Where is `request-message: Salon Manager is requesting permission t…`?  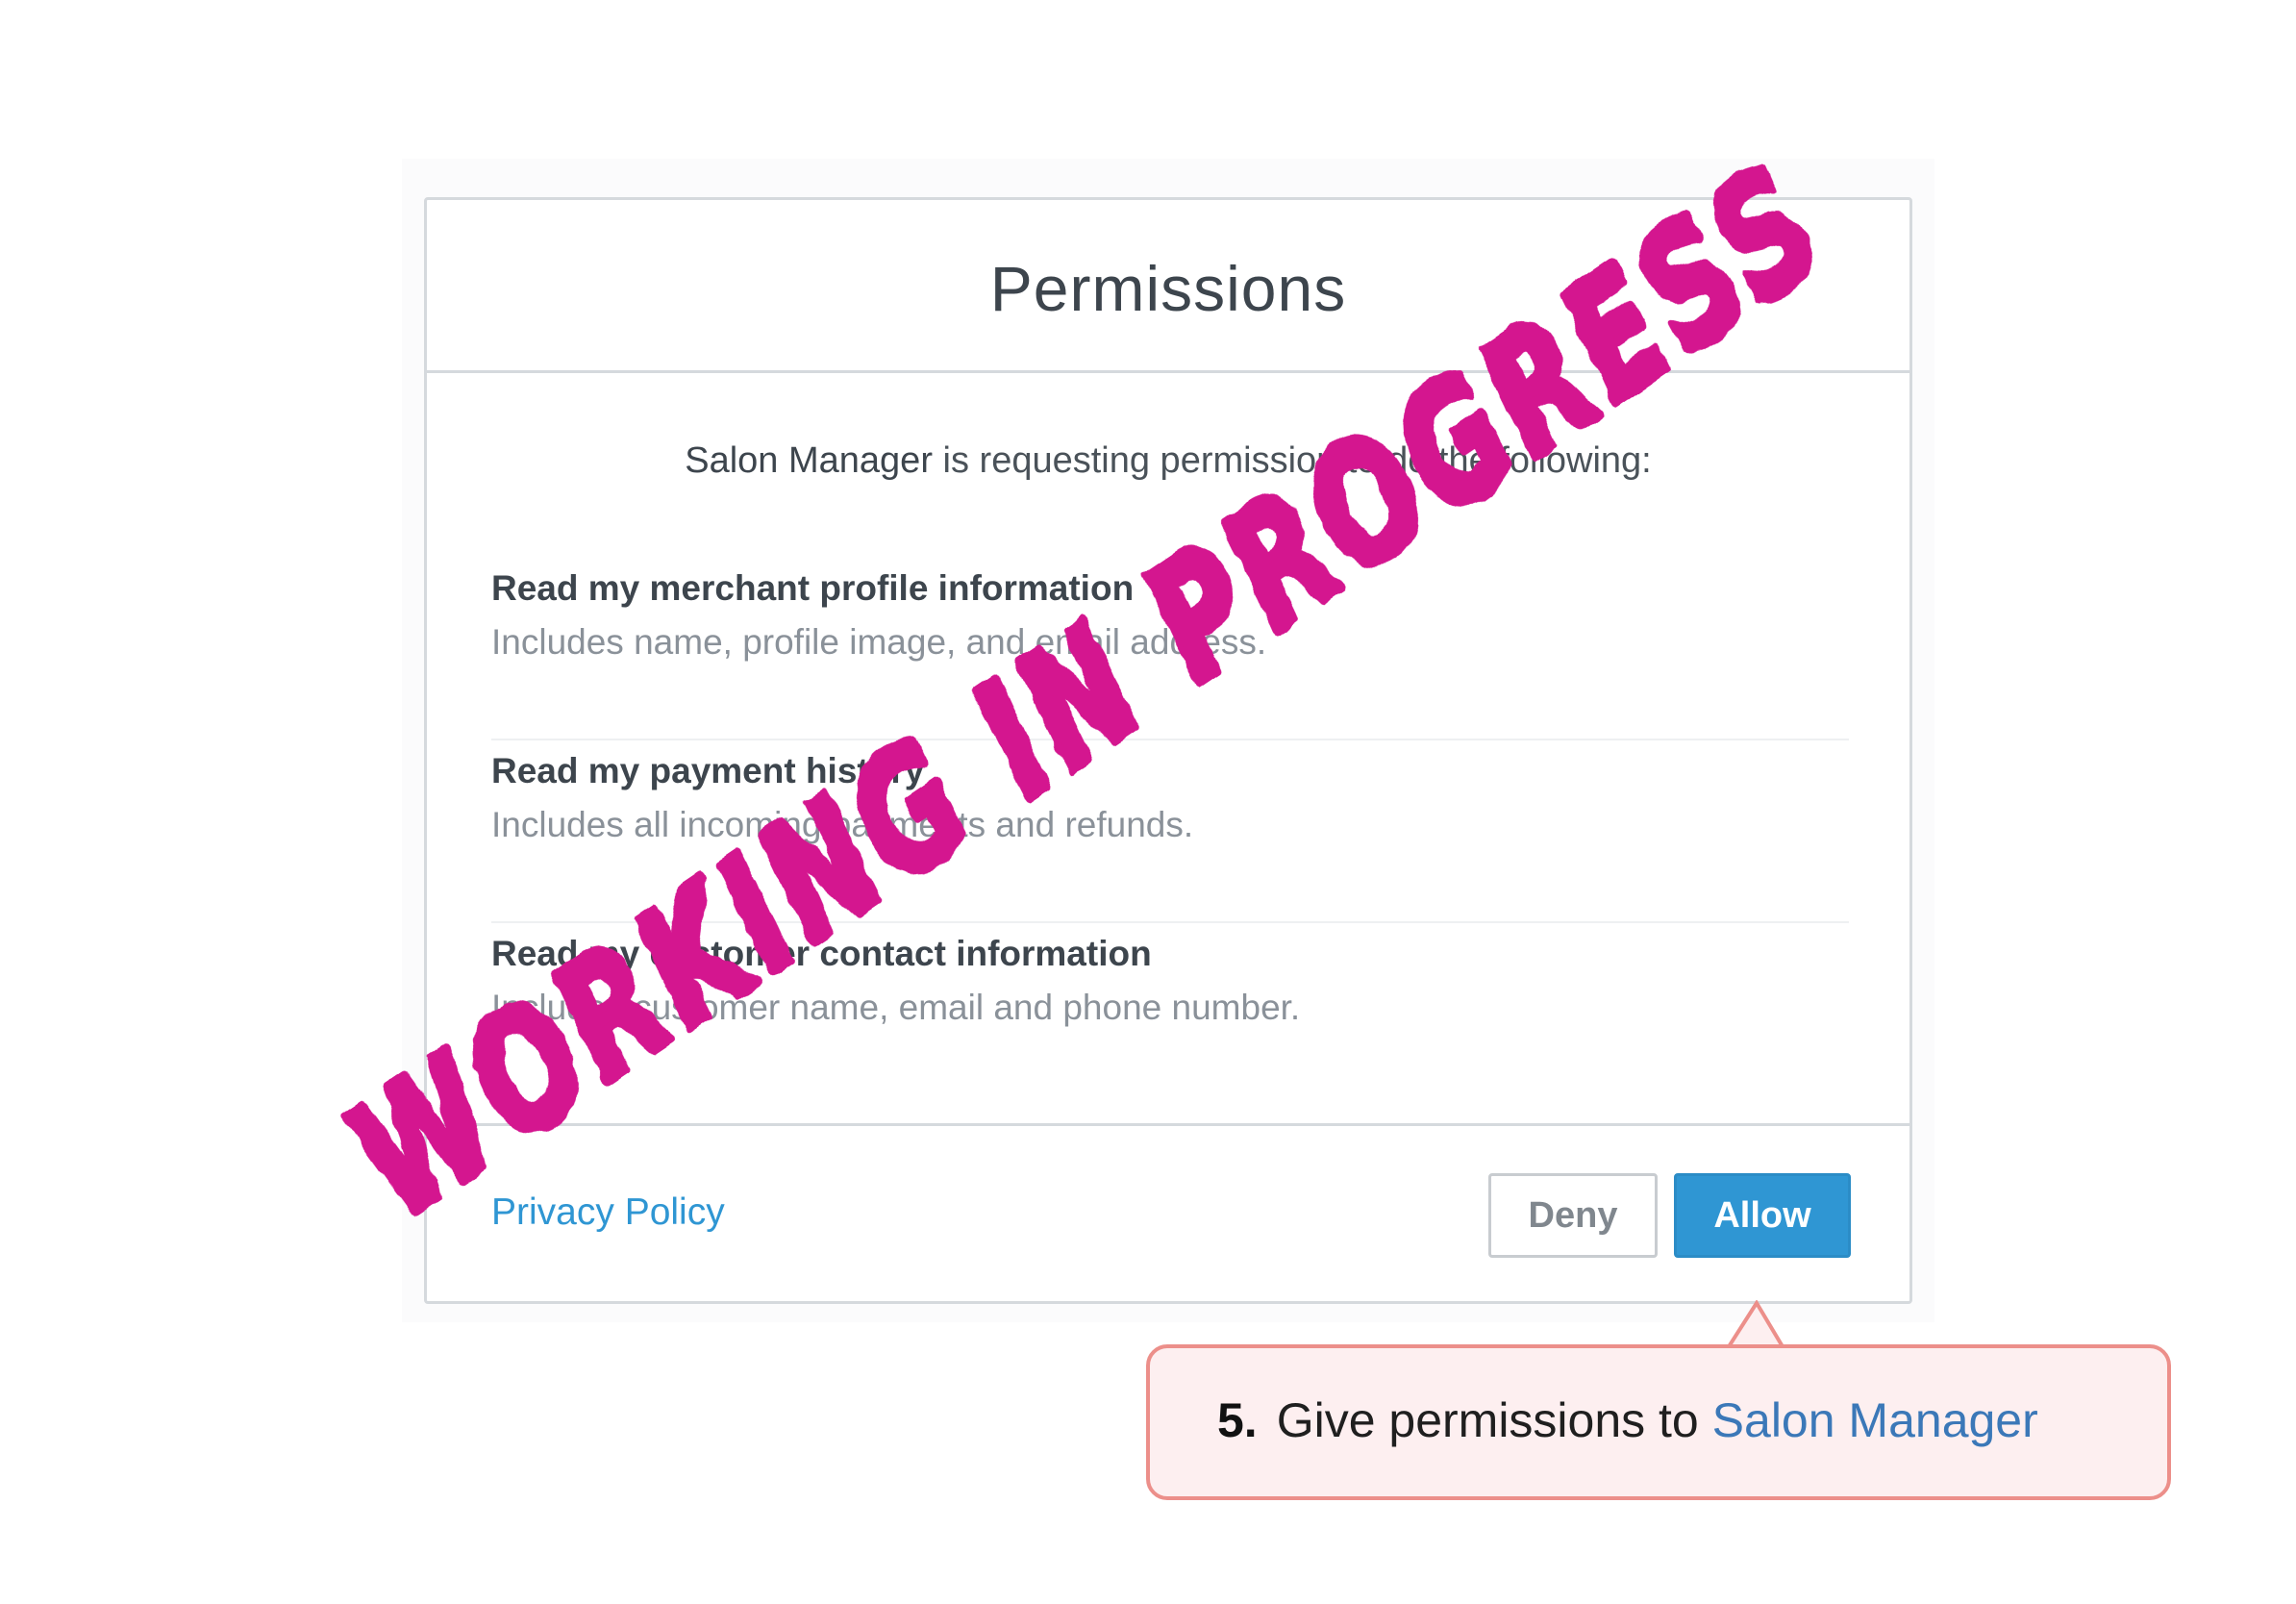
request-message: Salon Manager is requesting permission t… is located at coordinates (1168, 461).